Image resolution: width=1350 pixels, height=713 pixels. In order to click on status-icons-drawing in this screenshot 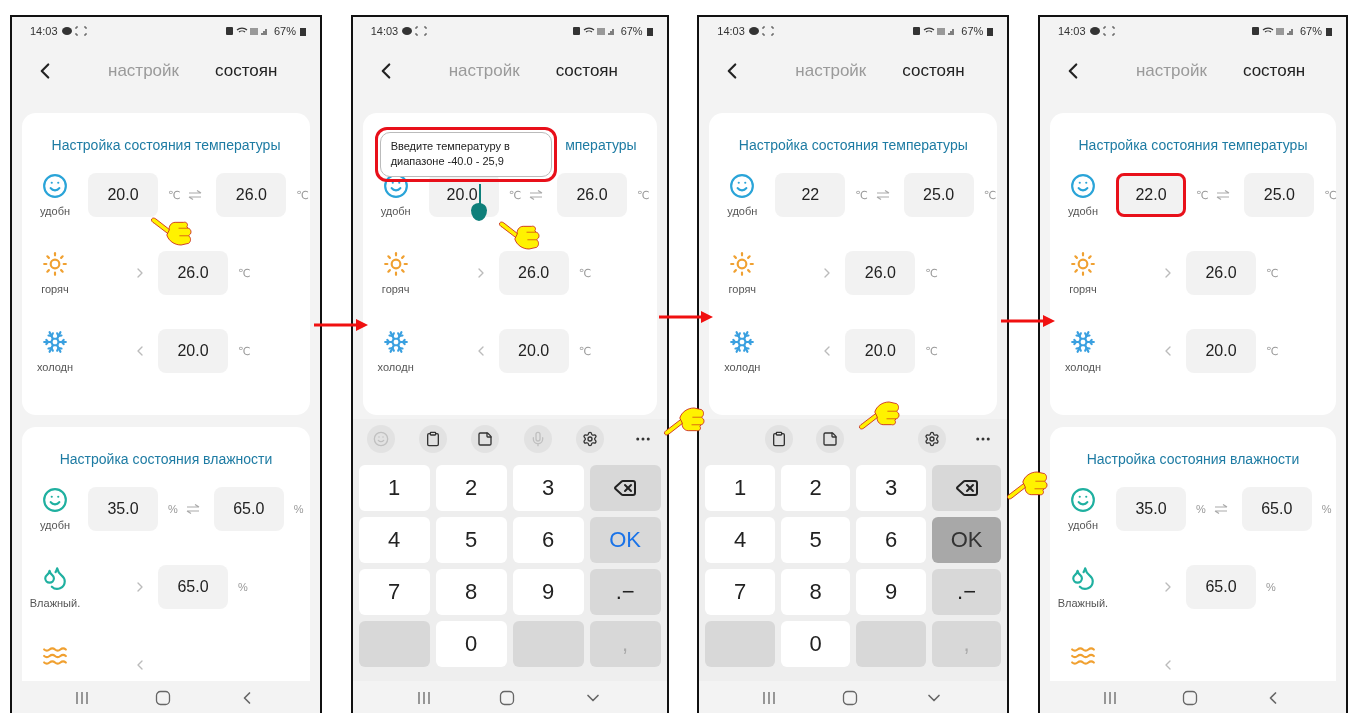, I will do `click(1273, 31)`.